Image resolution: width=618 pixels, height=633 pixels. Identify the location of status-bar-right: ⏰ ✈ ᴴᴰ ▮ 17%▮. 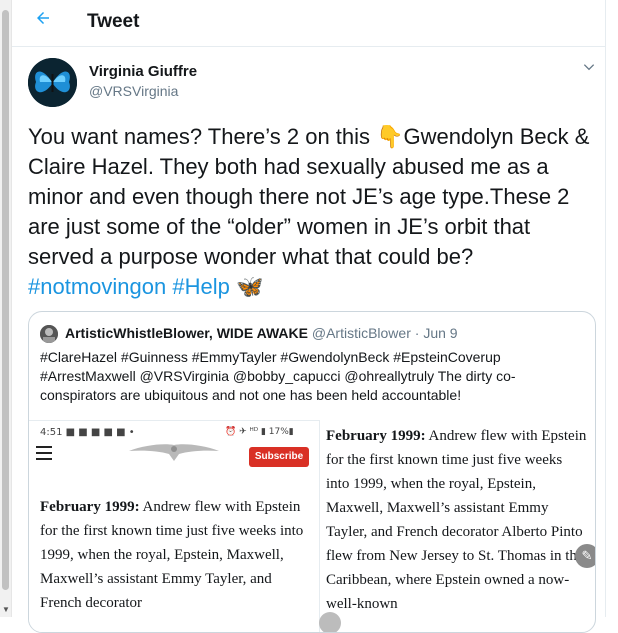
(259, 432).